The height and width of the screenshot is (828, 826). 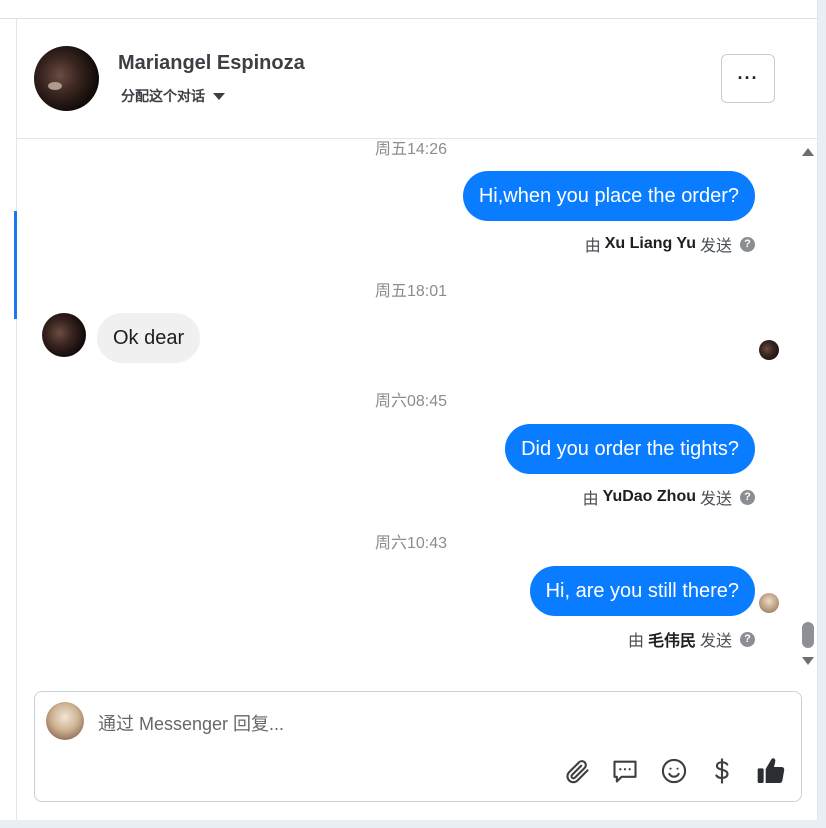 What do you see at coordinates (411, 291) in the screenshot?
I see `message-timestamp: 周五18:01` at bounding box center [411, 291].